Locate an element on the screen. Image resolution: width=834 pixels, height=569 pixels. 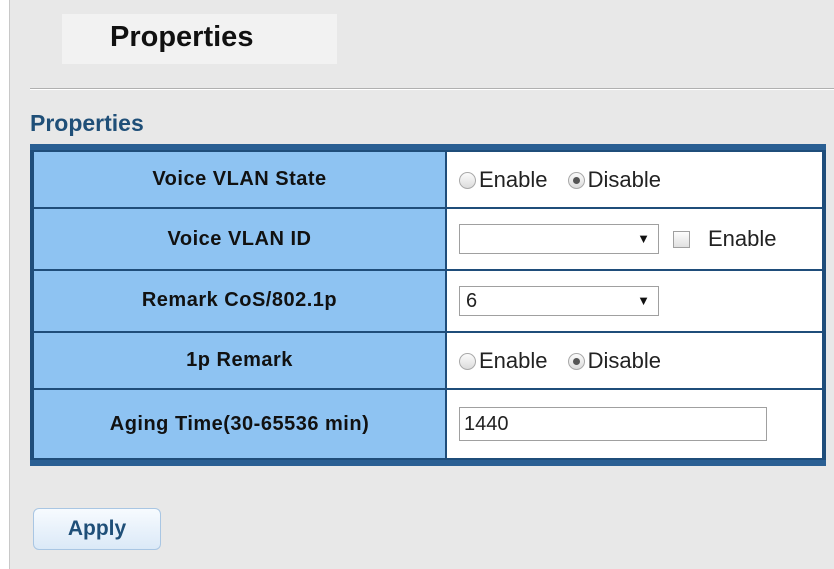
row-label-remark-cos: Remark CoS/802.1p is located at coordinates (239, 301).